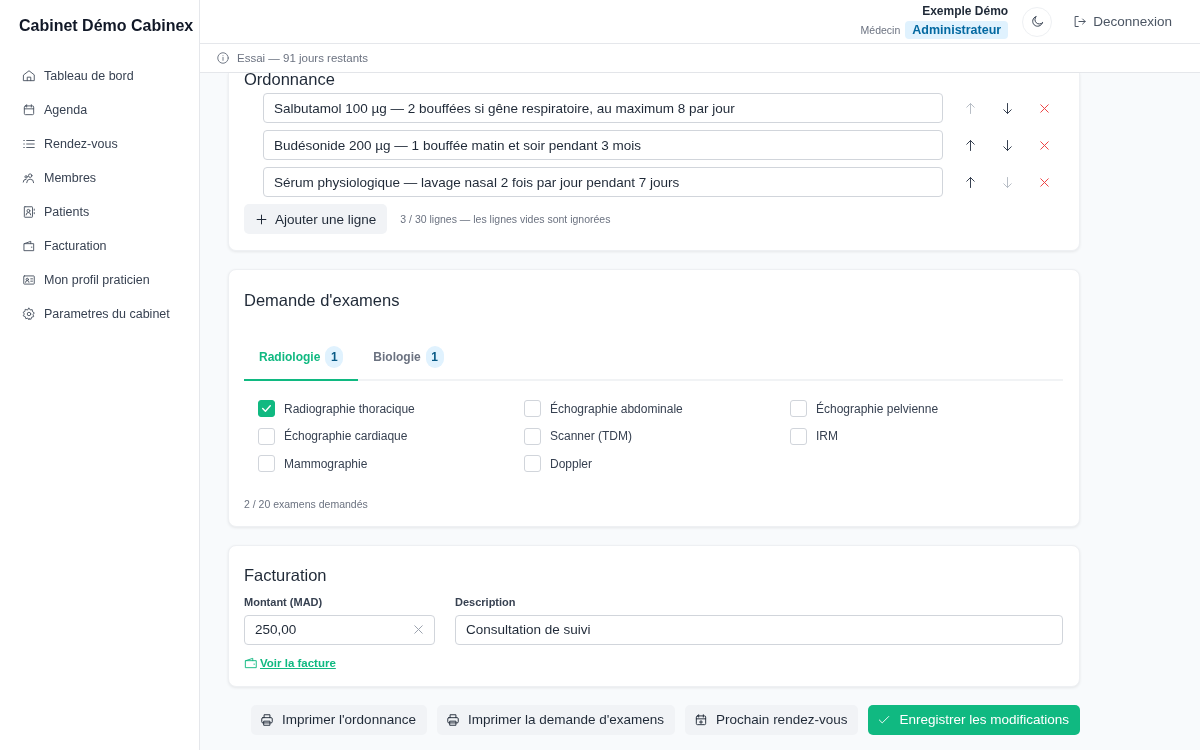 The image size is (1200, 750). I want to click on theme-toggle-button, so click(1037, 21).